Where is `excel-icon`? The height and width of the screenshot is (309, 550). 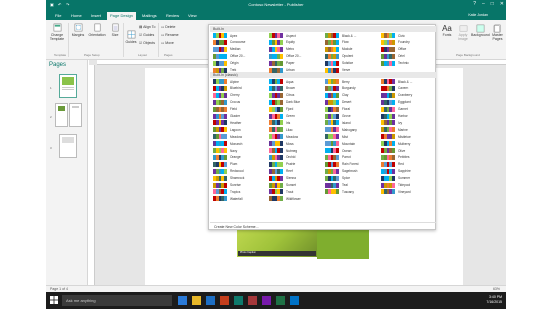
excel-icon is located at coordinates (280, 300).